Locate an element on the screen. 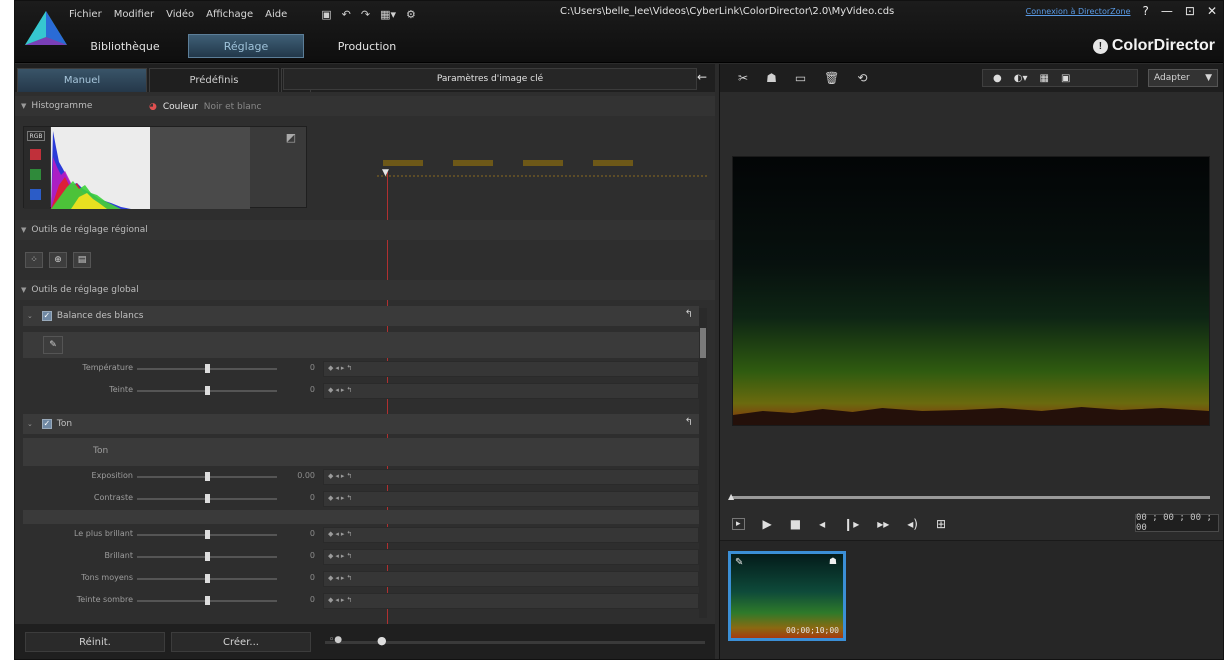 The width and height of the screenshot is (1226, 662). clipping-warning-icon: ◩ is located at coordinates (291, 137).